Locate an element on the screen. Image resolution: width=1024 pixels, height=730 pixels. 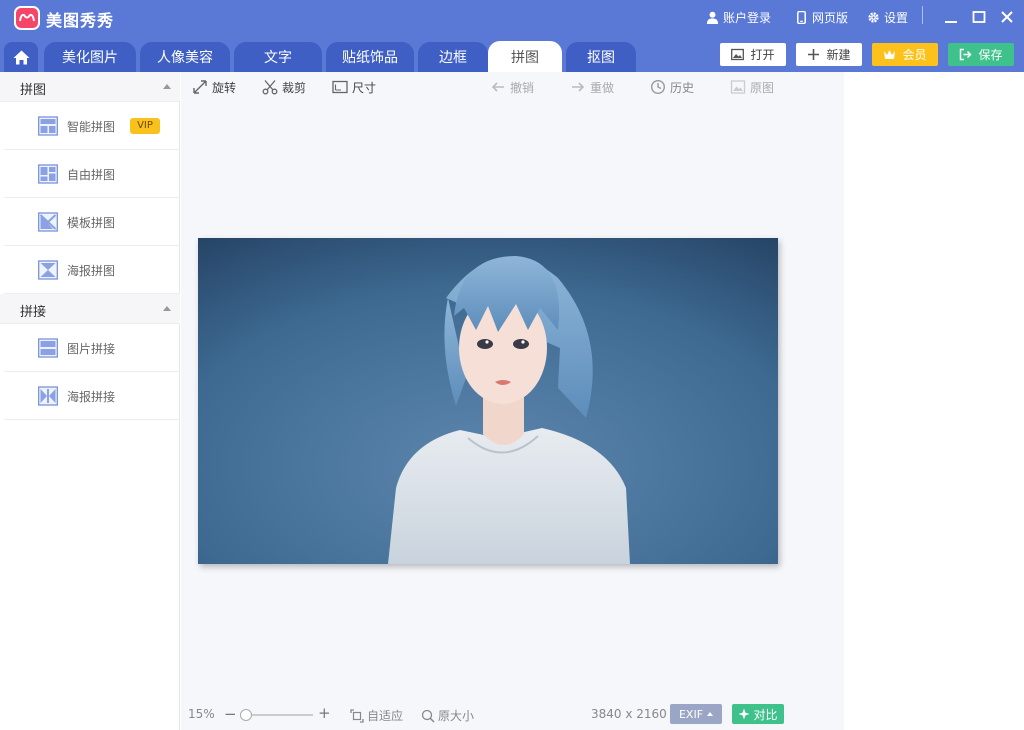
tab-cutout: 抠图 is located at coordinates (601, 57).